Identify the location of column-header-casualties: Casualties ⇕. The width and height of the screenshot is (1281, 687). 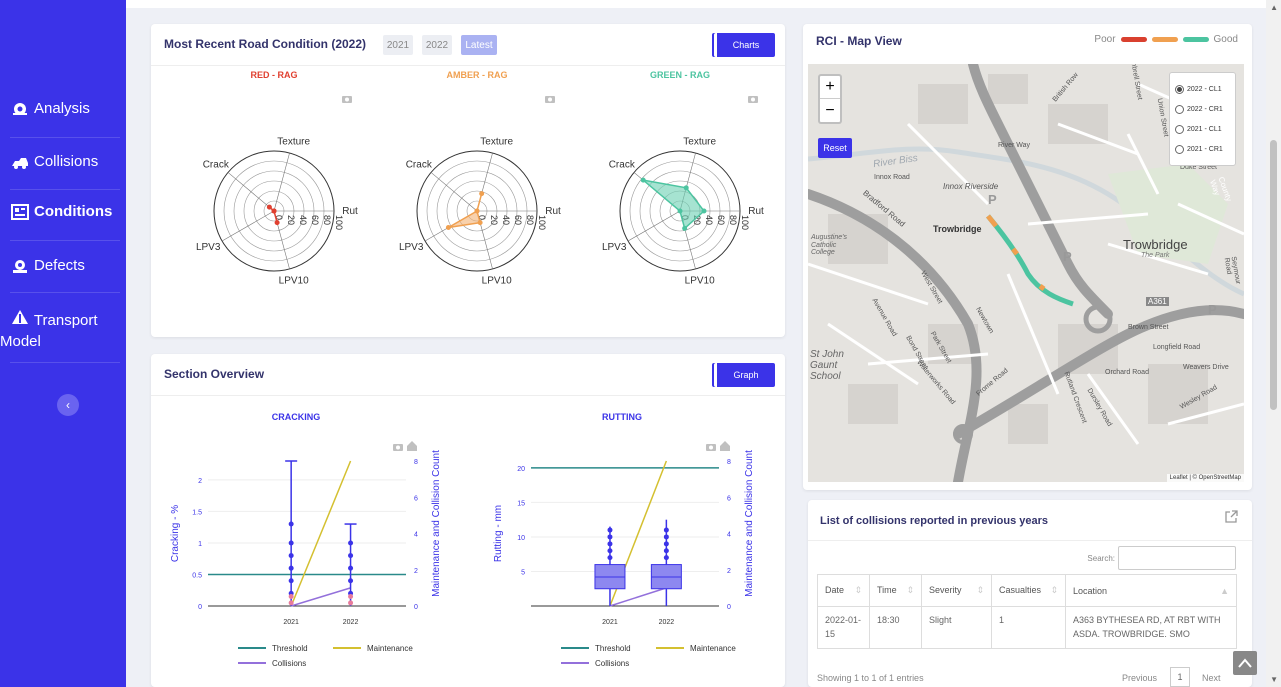
(1028, 590).